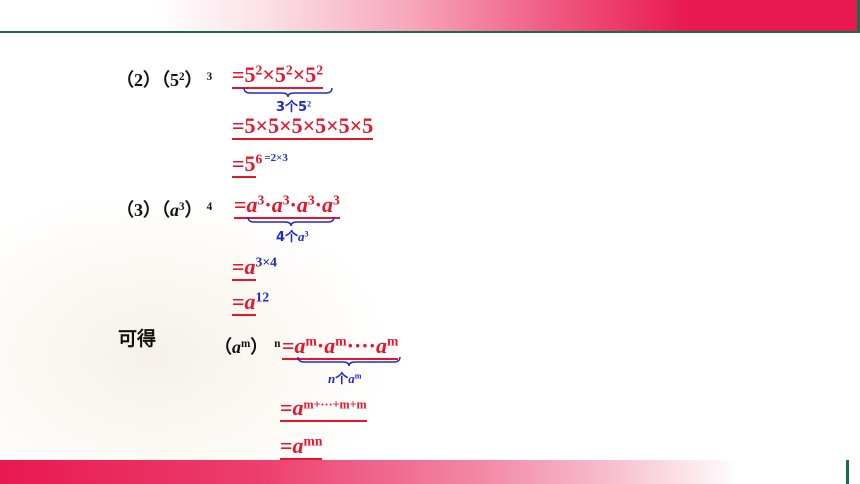 The height and width of the screenshot is (484, 860). Describe the element at coordinates (320, 70) in the screenshot. I see `row2-eq1-p3: 2` at that location.